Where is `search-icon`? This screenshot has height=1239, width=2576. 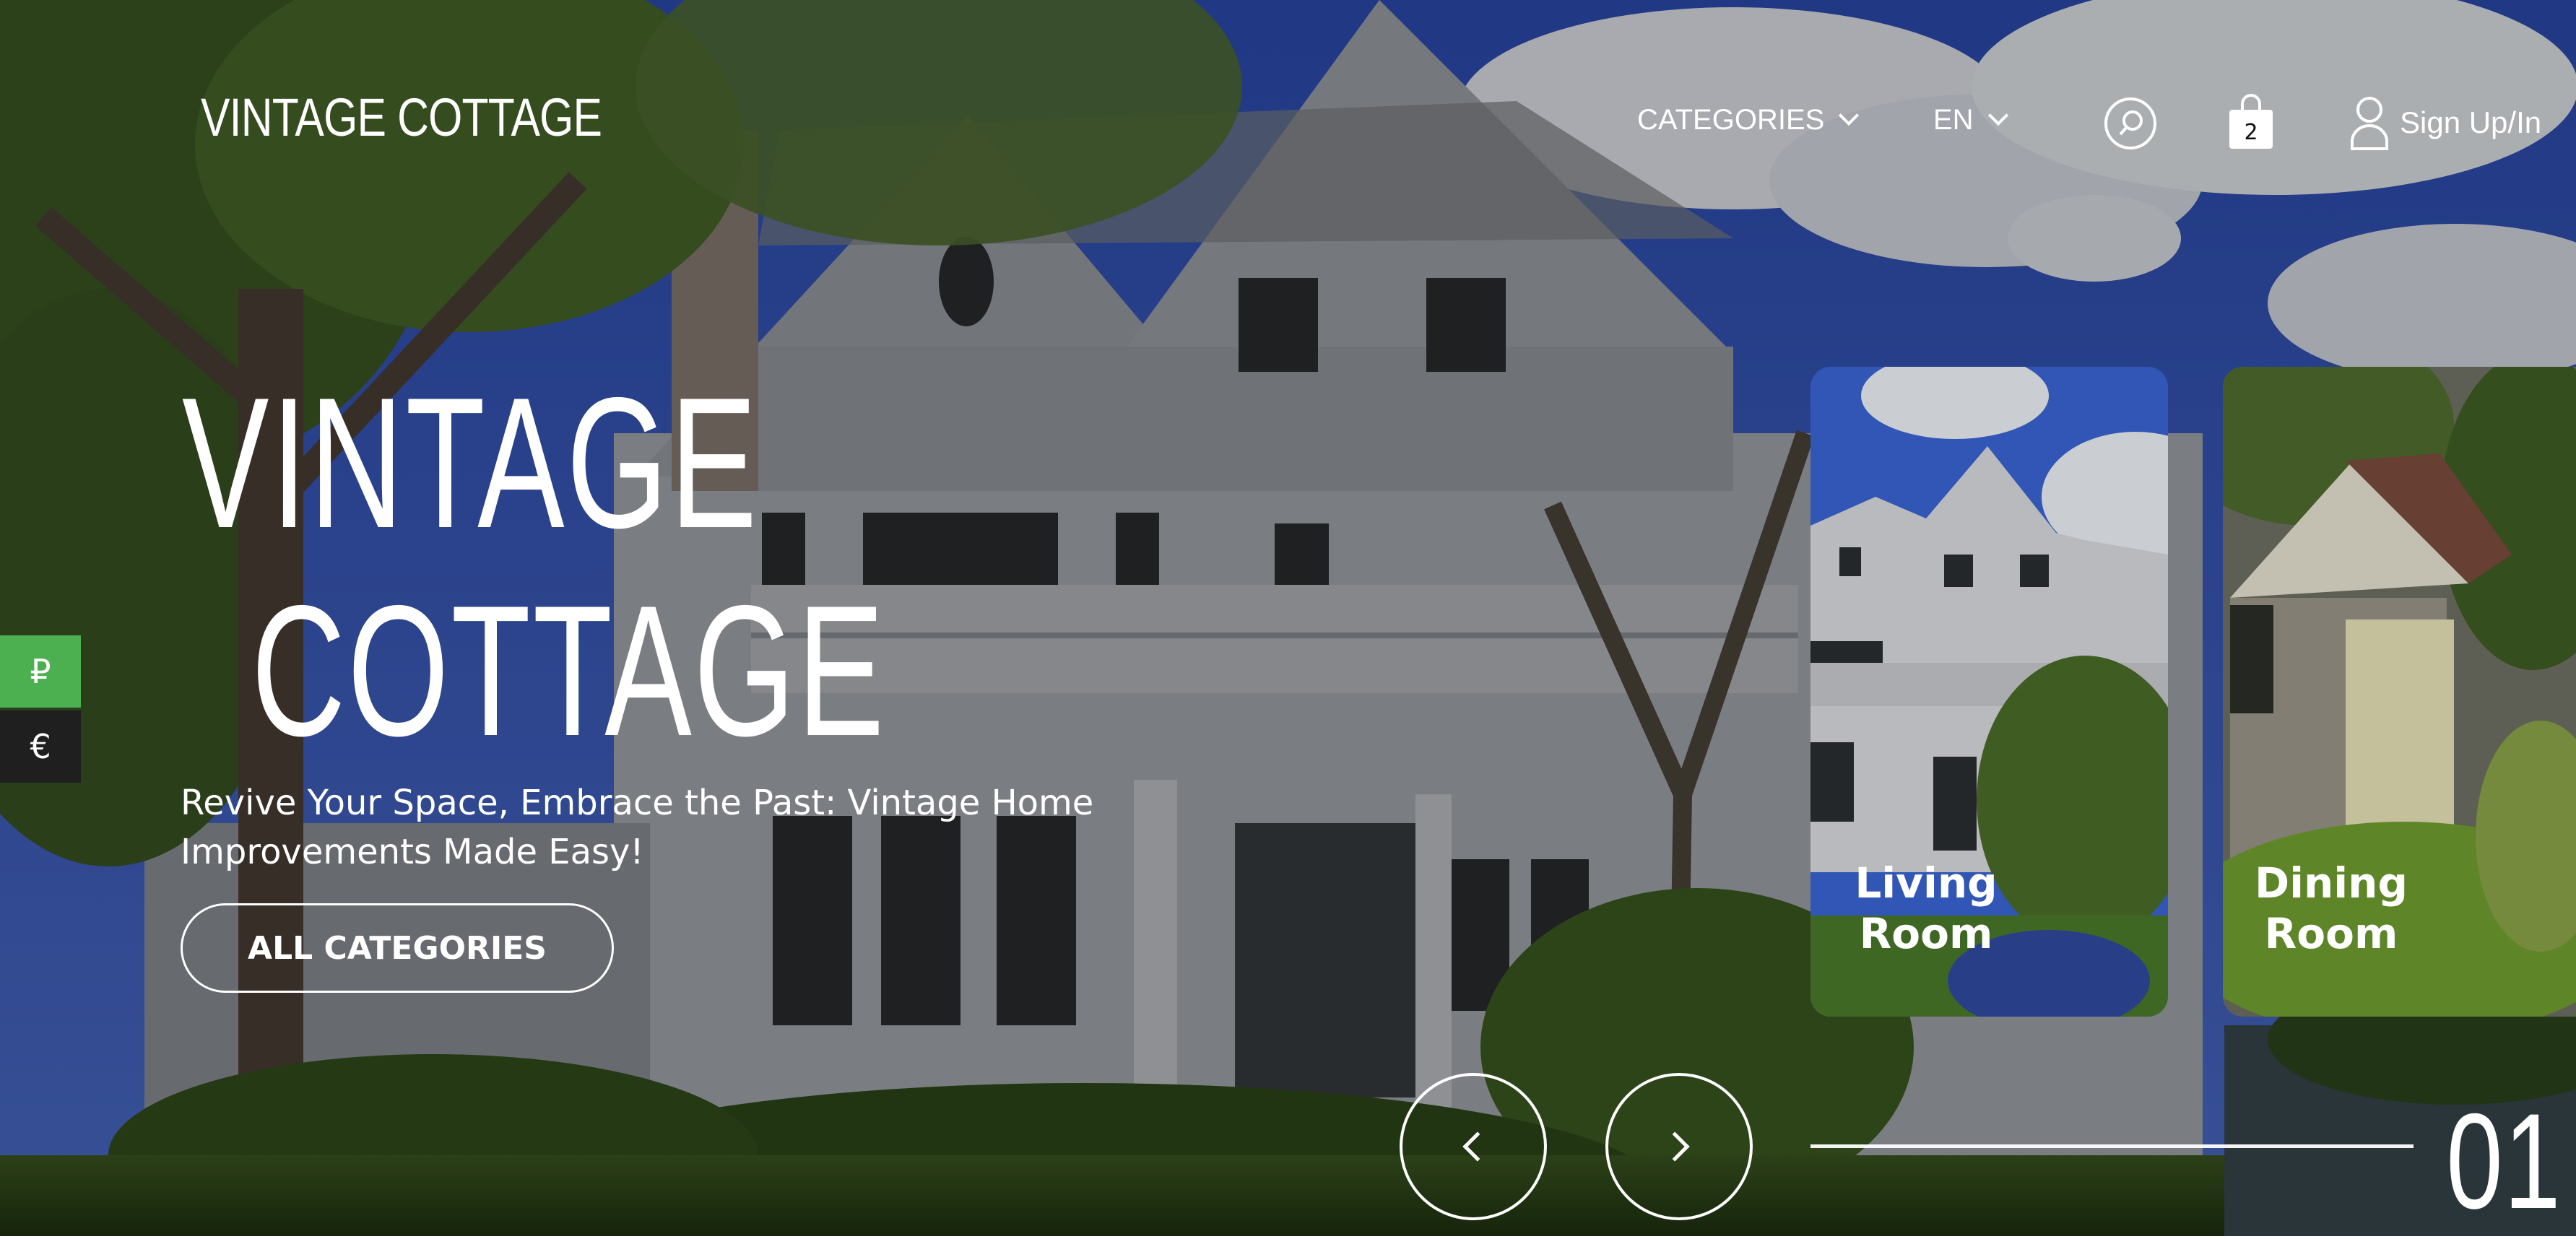 search-icon is located at coordinates (2130, 123).